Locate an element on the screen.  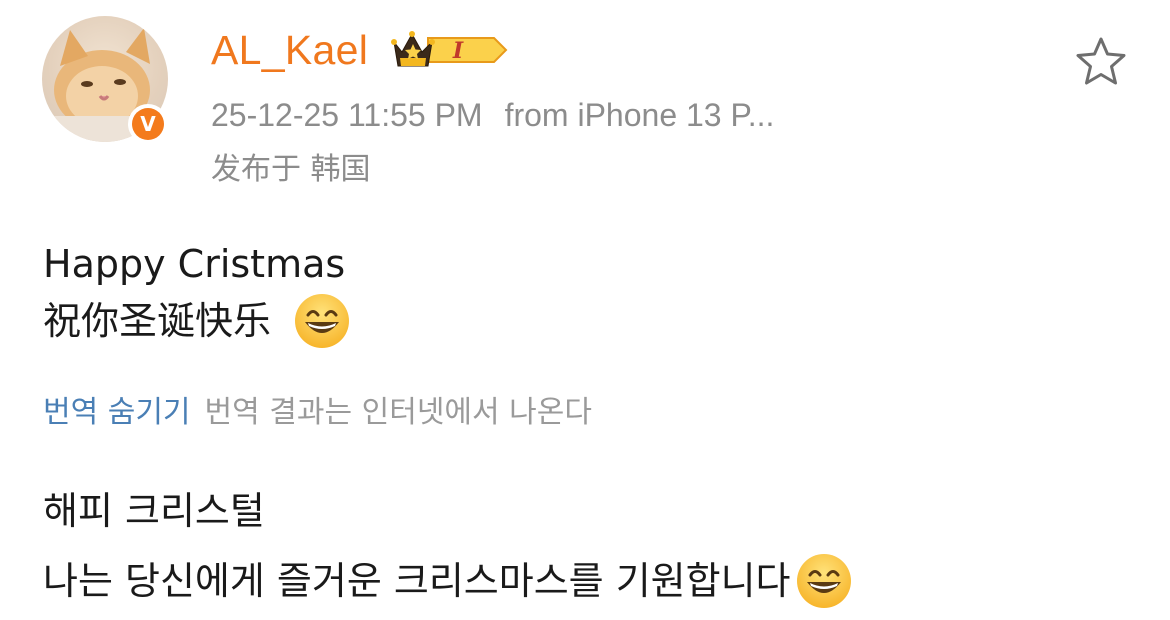
hide-translation-link: 번역 숨기기 is located at coordinates (117, 412).